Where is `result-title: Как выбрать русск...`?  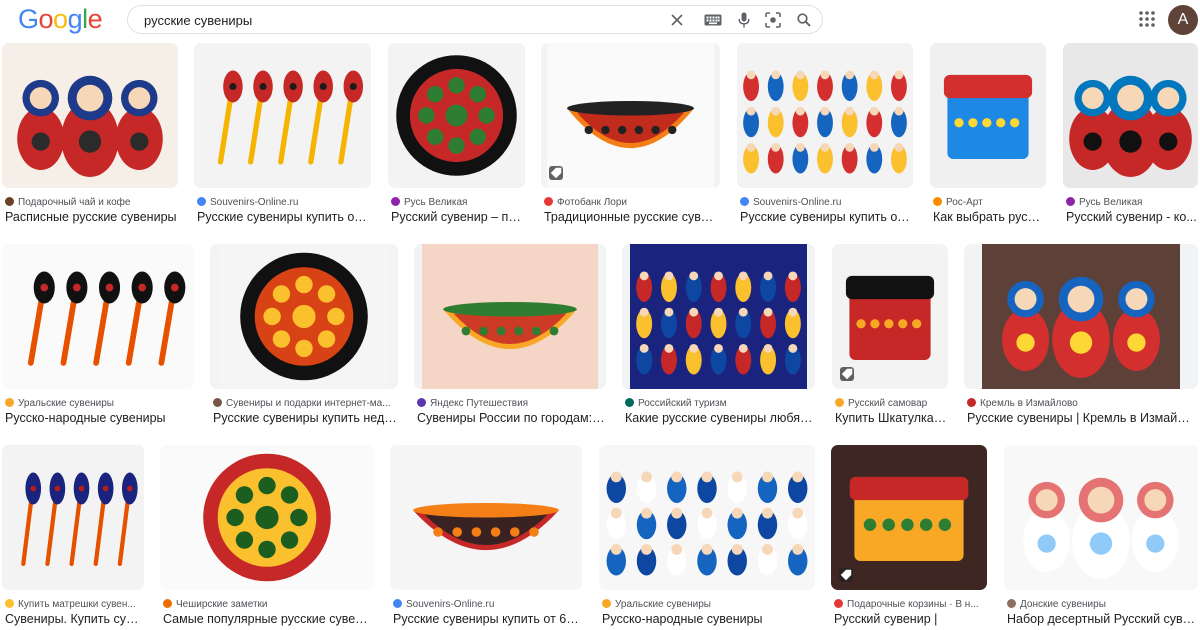
result-title: Как выбрать русск... is located at coordinates (989, 217).